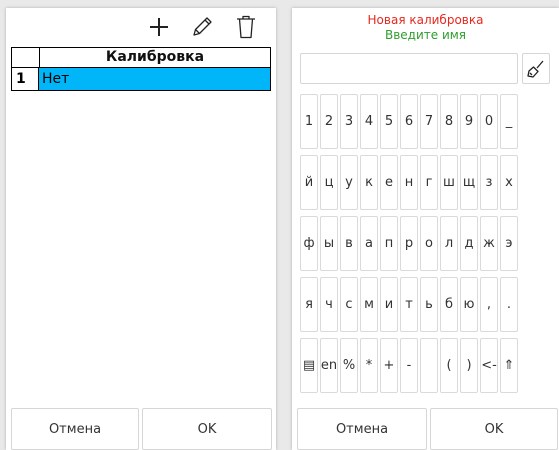 This screenshot has width=559, height=450. I want to click on keyboard-row: фывапролджэ, so click(429, 243).